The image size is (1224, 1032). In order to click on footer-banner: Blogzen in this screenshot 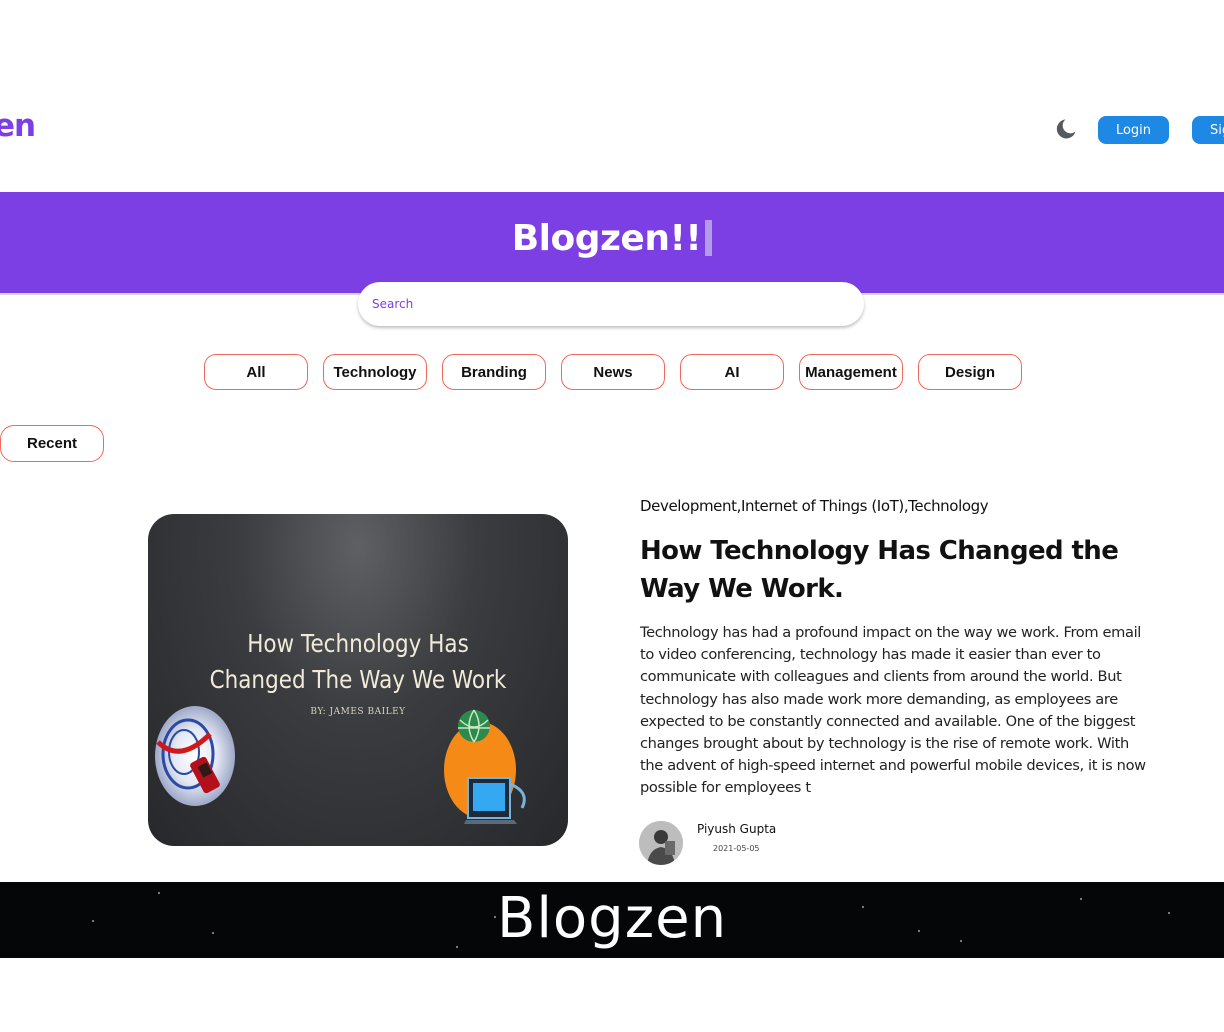, I will do `click(612, 920)`.